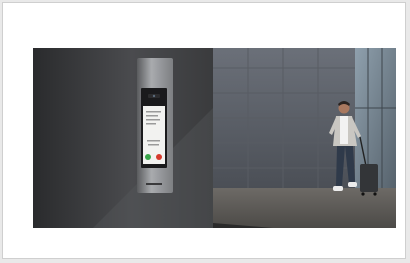 The image size is (410, 263). What do you see at coordinates (148, 157) in the screenshot?
I see `answer-button` at bounding box center [148, 157].